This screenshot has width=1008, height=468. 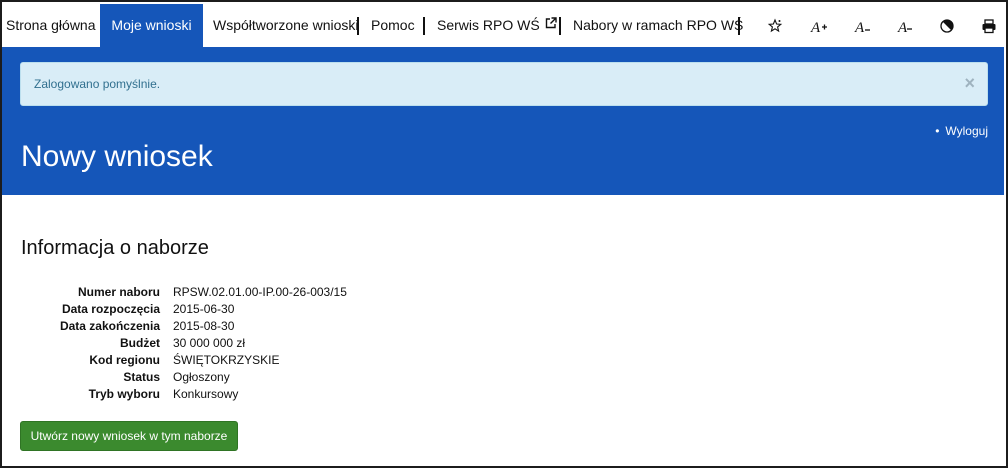 I want to click on font-normal-icon: A, so click(x=862, y=25).